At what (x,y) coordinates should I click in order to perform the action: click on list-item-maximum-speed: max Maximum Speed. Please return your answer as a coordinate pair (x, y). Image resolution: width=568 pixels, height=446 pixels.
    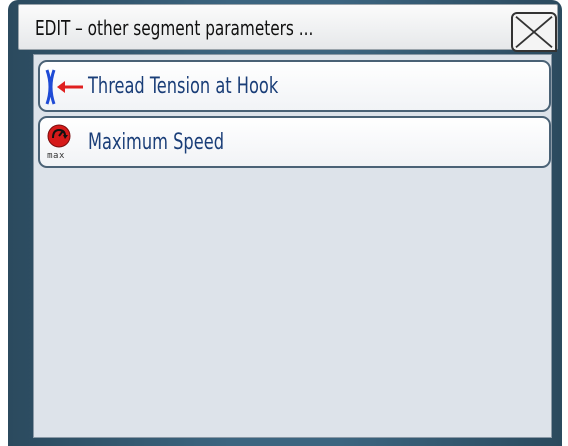
    Looking at the image, I should click on (294, 142).